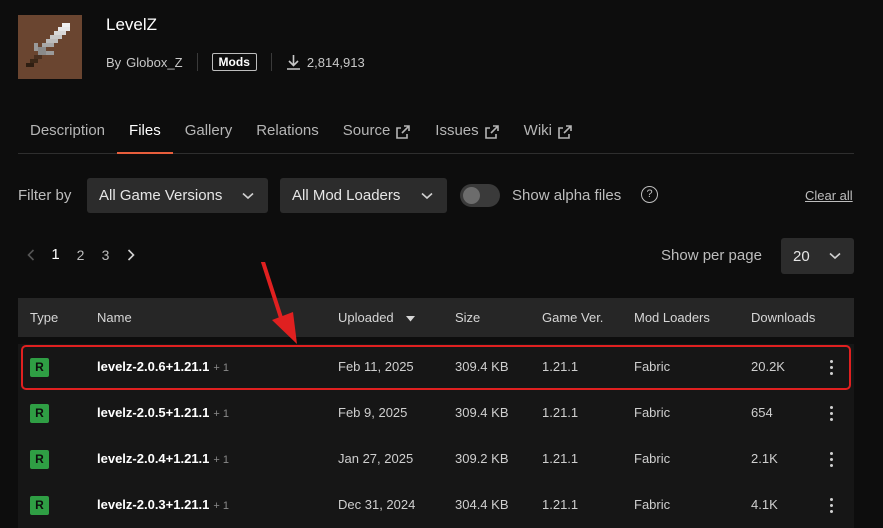 The height and width of the screenshot is (528, 883). Describe the element at coordinates (30, 254) in the screenshot. I see `prev-page-button` at that location.